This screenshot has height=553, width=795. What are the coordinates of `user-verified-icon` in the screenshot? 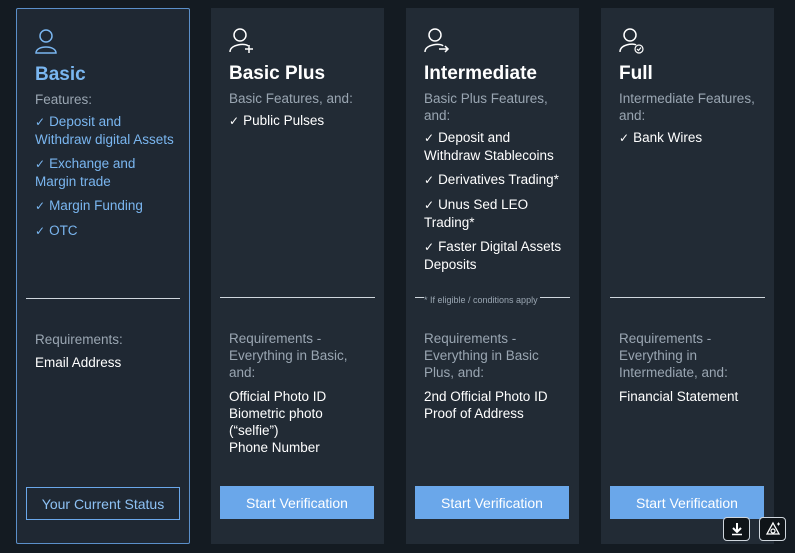 It's located at (631, 41).